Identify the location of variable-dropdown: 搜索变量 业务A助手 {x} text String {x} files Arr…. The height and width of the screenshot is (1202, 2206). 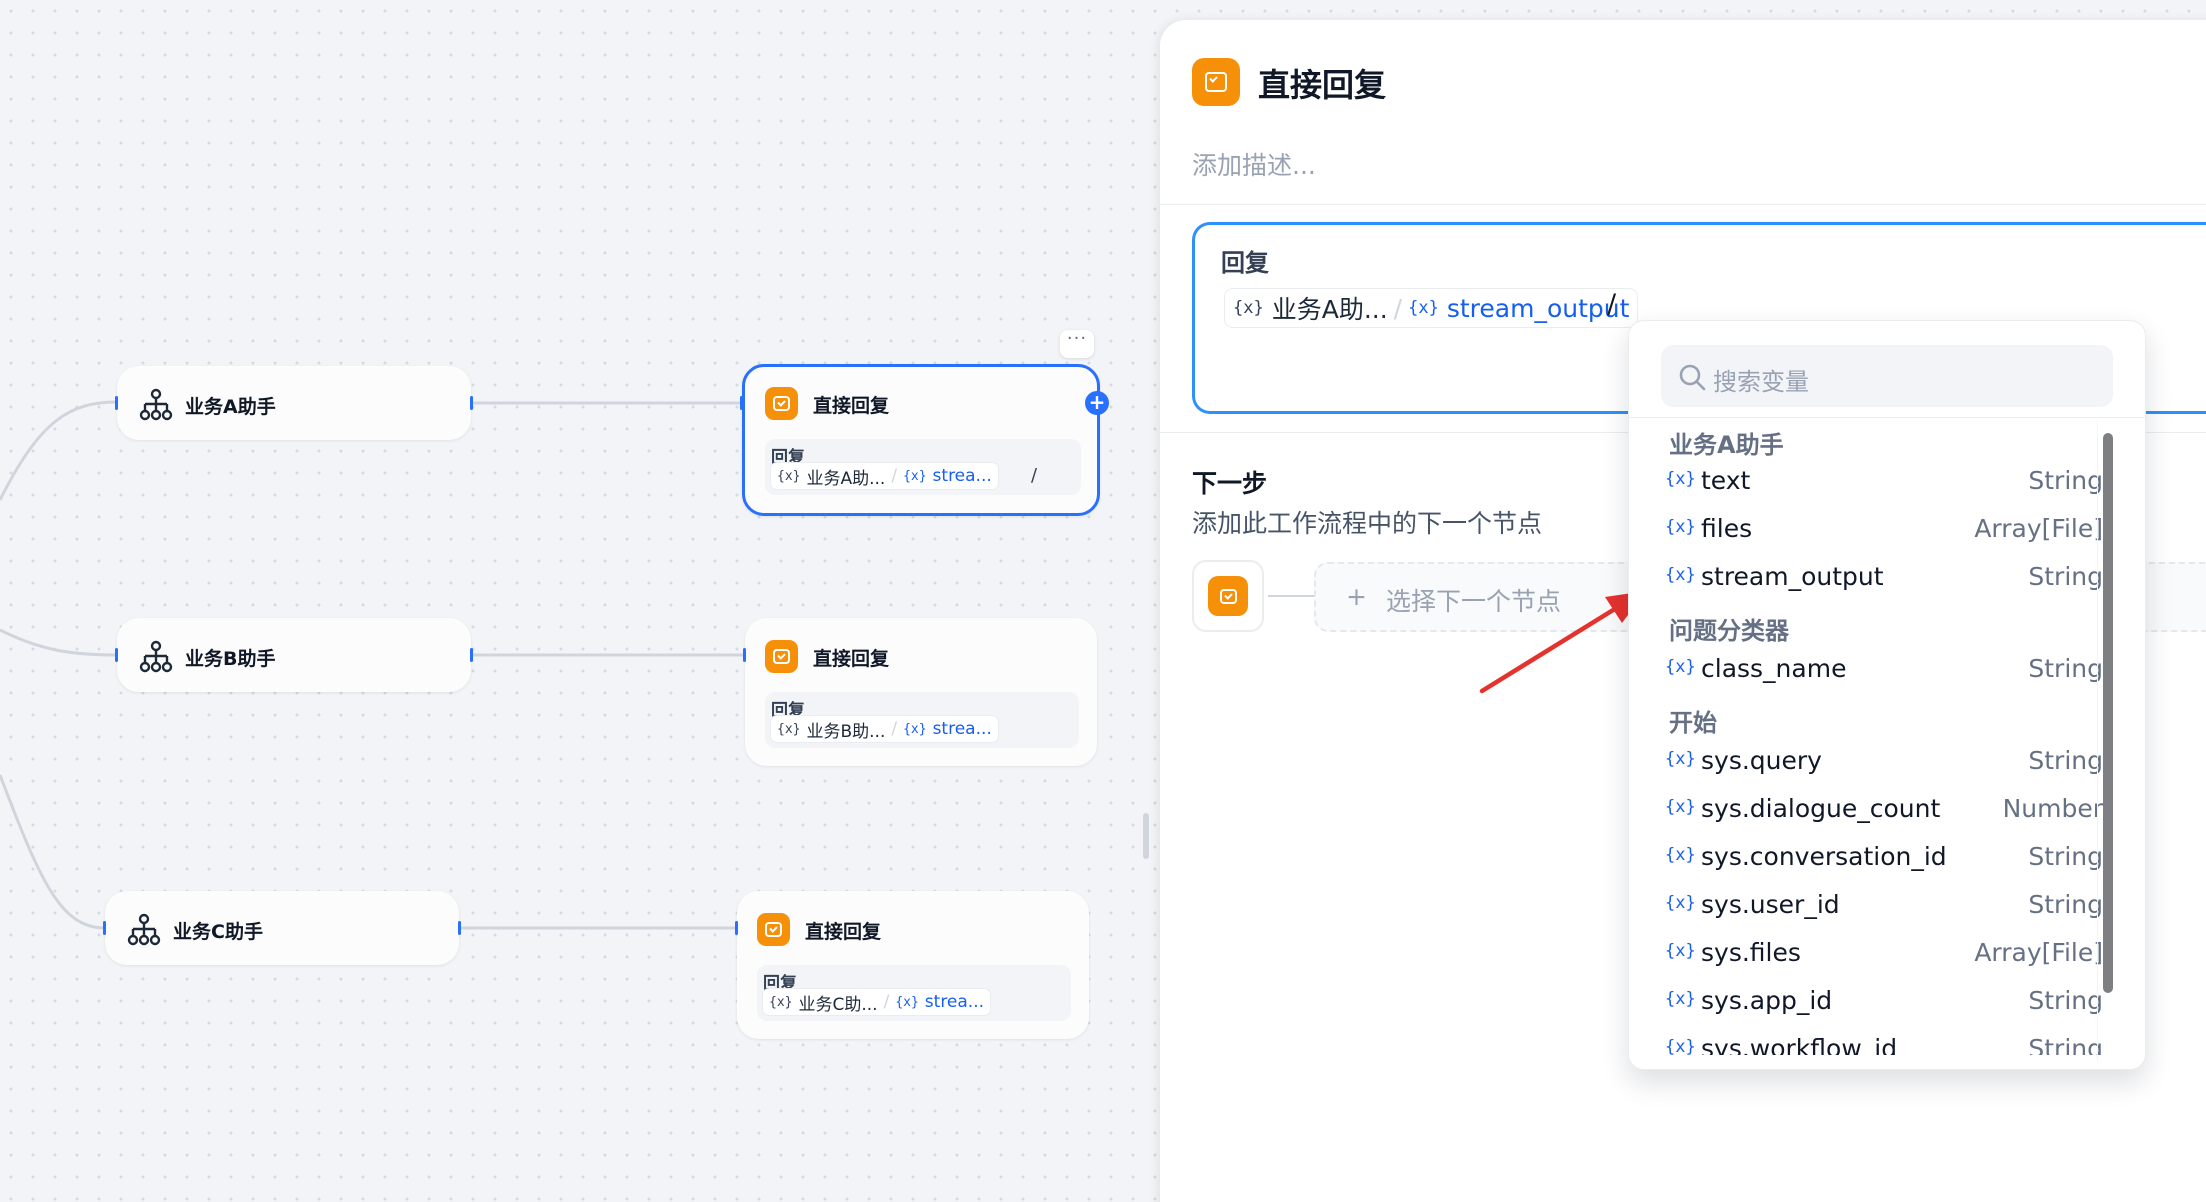
(1887, 695).